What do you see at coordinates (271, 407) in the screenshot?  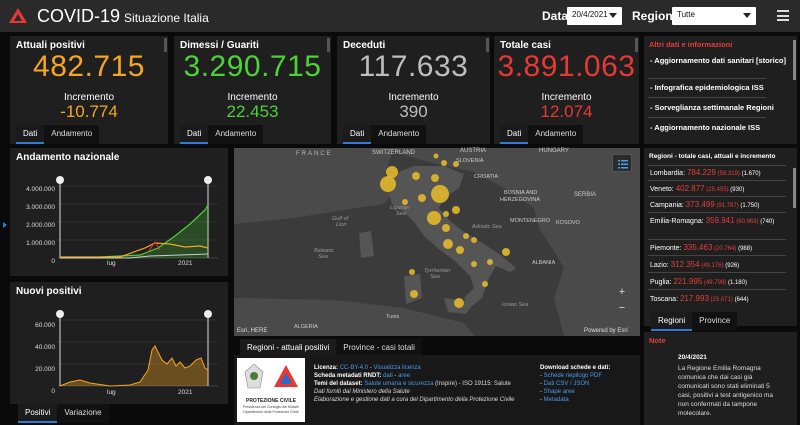 I see `logo-subtext: Presidenza del Consiglio dei Ministri` at bounding box center [271, 407].